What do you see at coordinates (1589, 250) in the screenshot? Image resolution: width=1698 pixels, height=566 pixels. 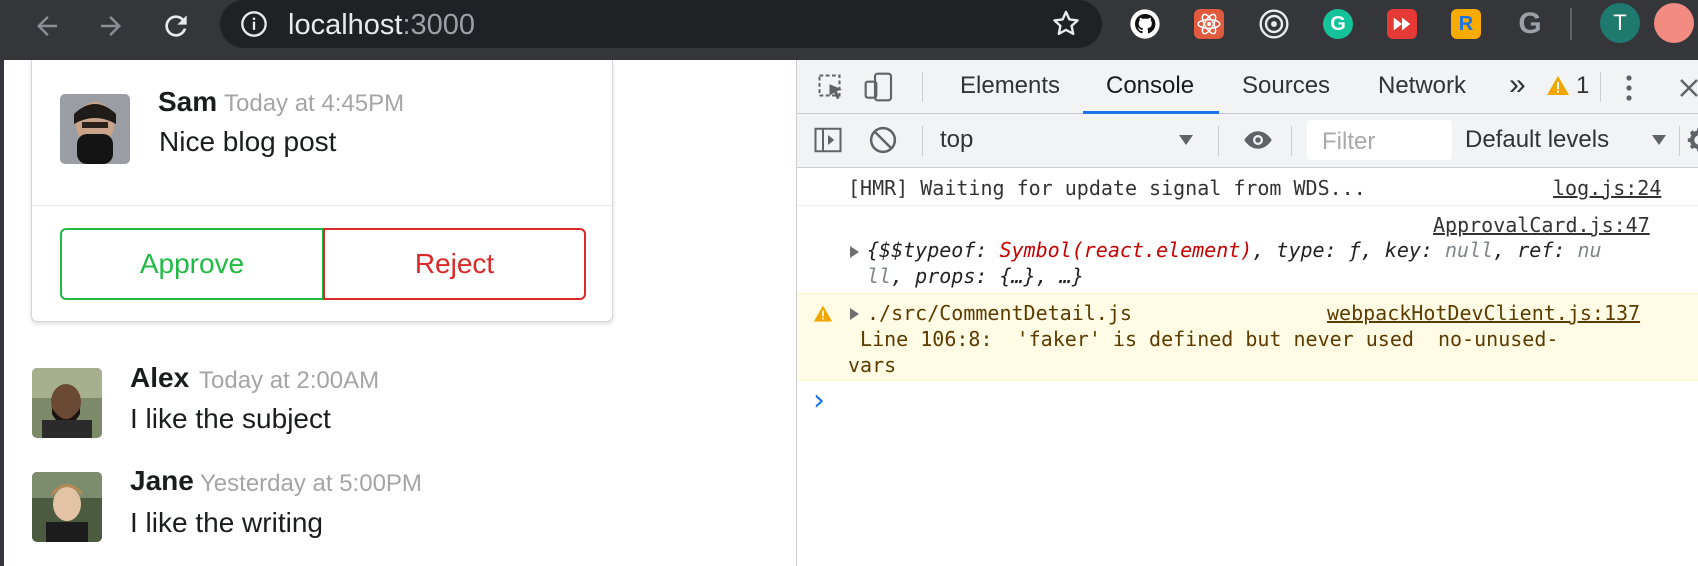 I see `object-null: nu` at bounding box center [1589, 250].